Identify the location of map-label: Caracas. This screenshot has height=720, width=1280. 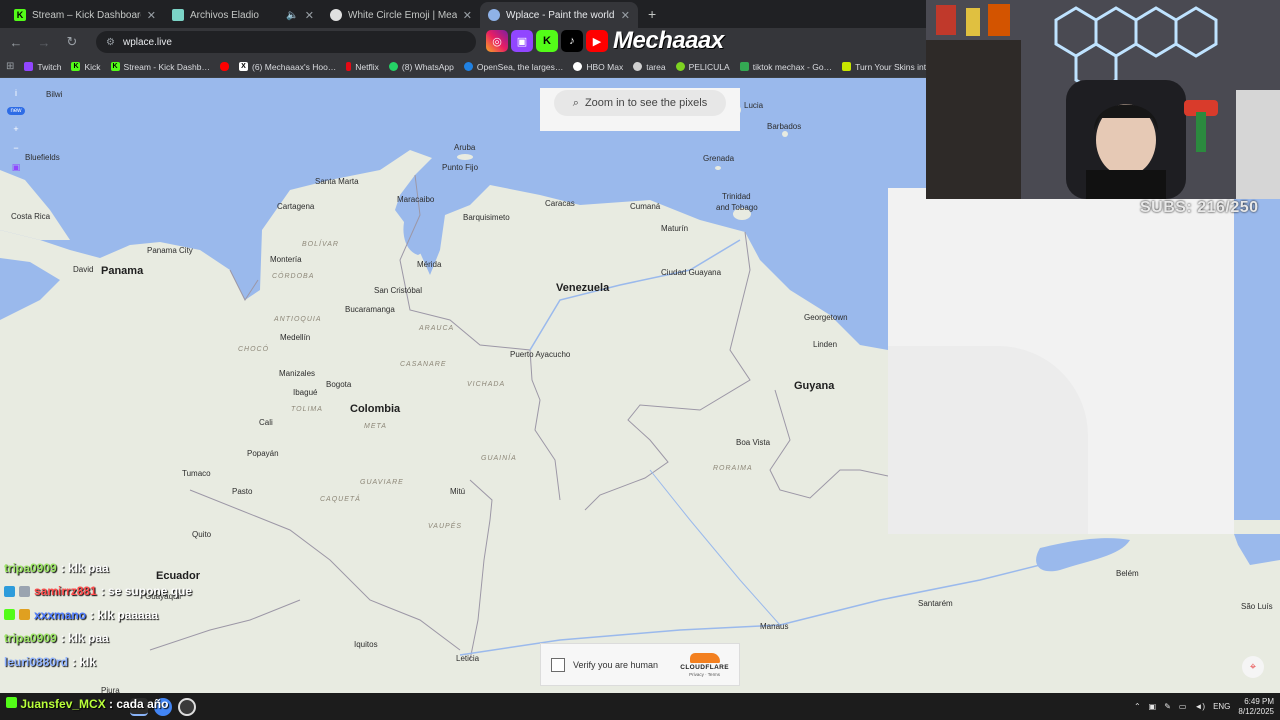
(560, 203).